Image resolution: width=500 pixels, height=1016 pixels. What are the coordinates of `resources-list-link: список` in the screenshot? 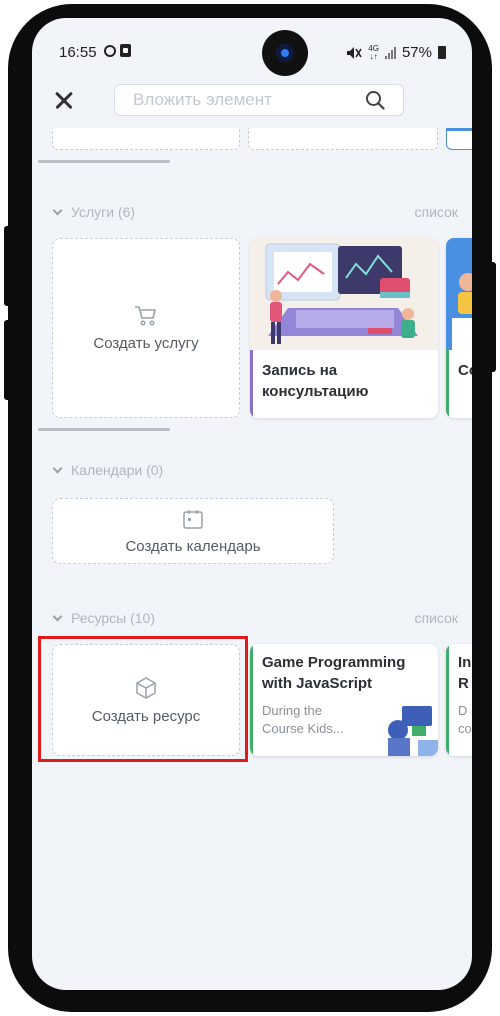 It's located at (436, 618).